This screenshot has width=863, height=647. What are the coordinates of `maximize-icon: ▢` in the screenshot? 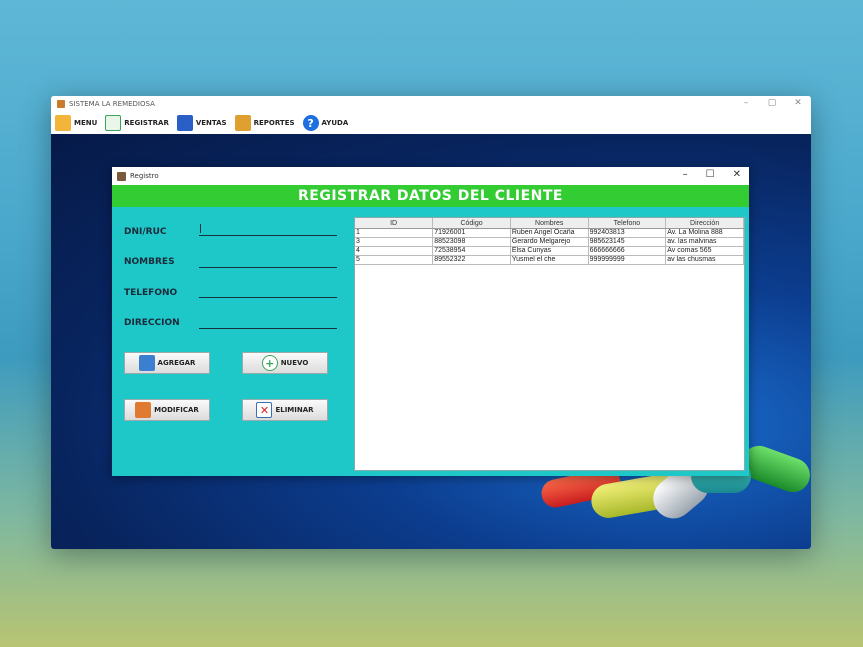 It's located at (772, 103).